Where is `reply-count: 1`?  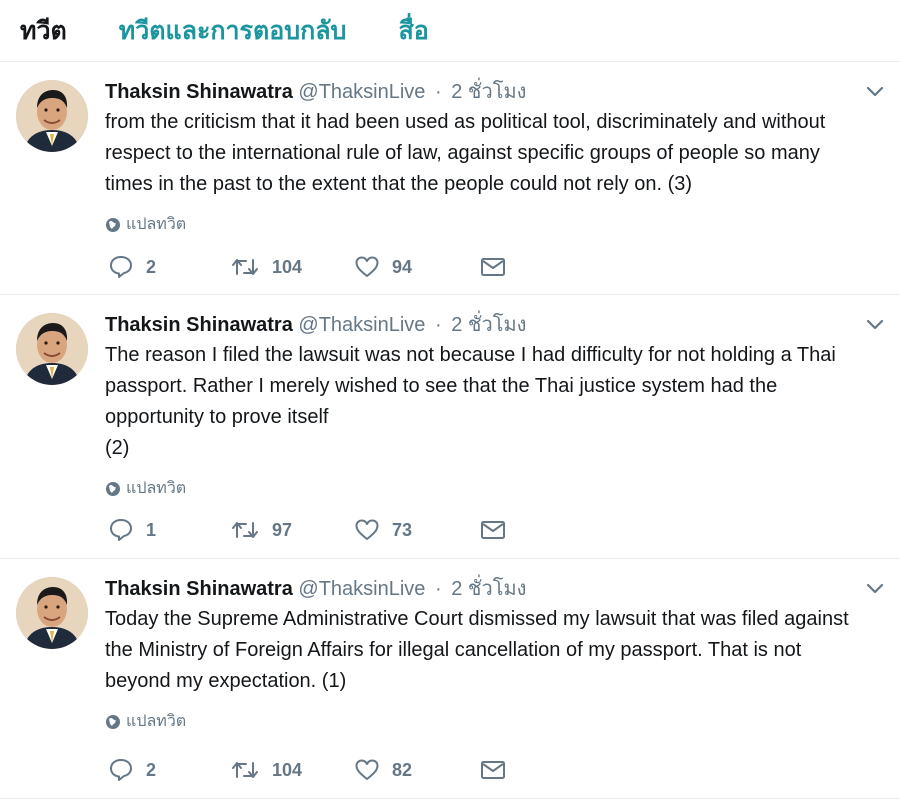
reply-count: 1 is located at coordinates (151, 529).